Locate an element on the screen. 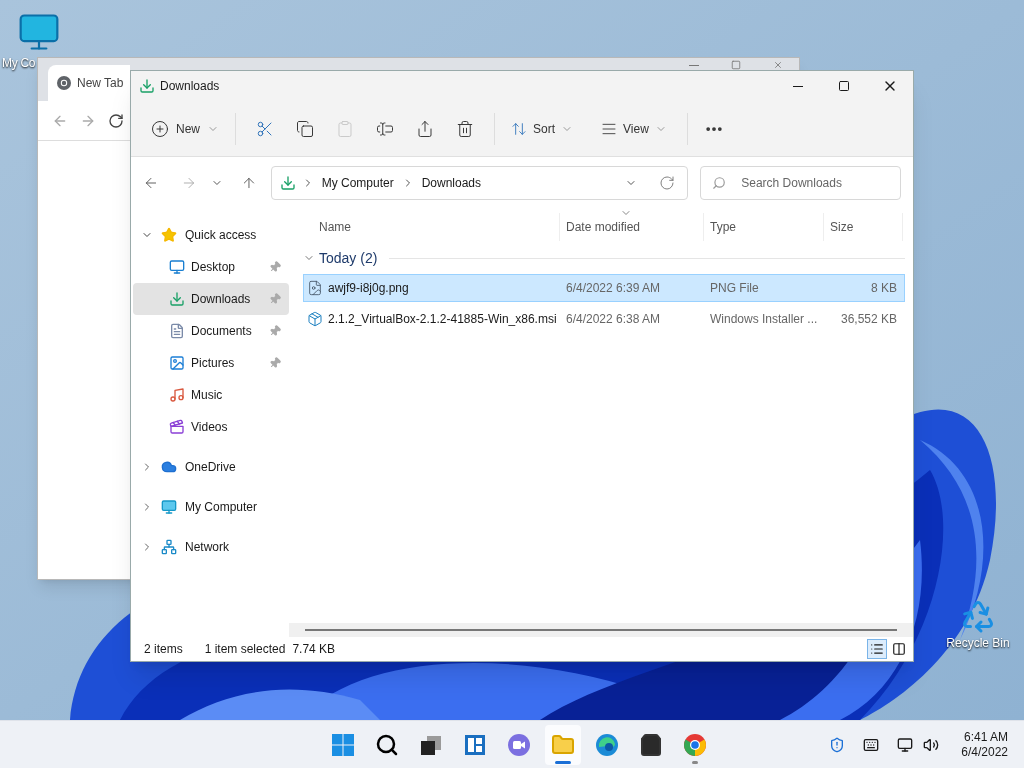 The height and width of the screenshot is (768, 1024). start-icon is located at coordinates (343, 744).